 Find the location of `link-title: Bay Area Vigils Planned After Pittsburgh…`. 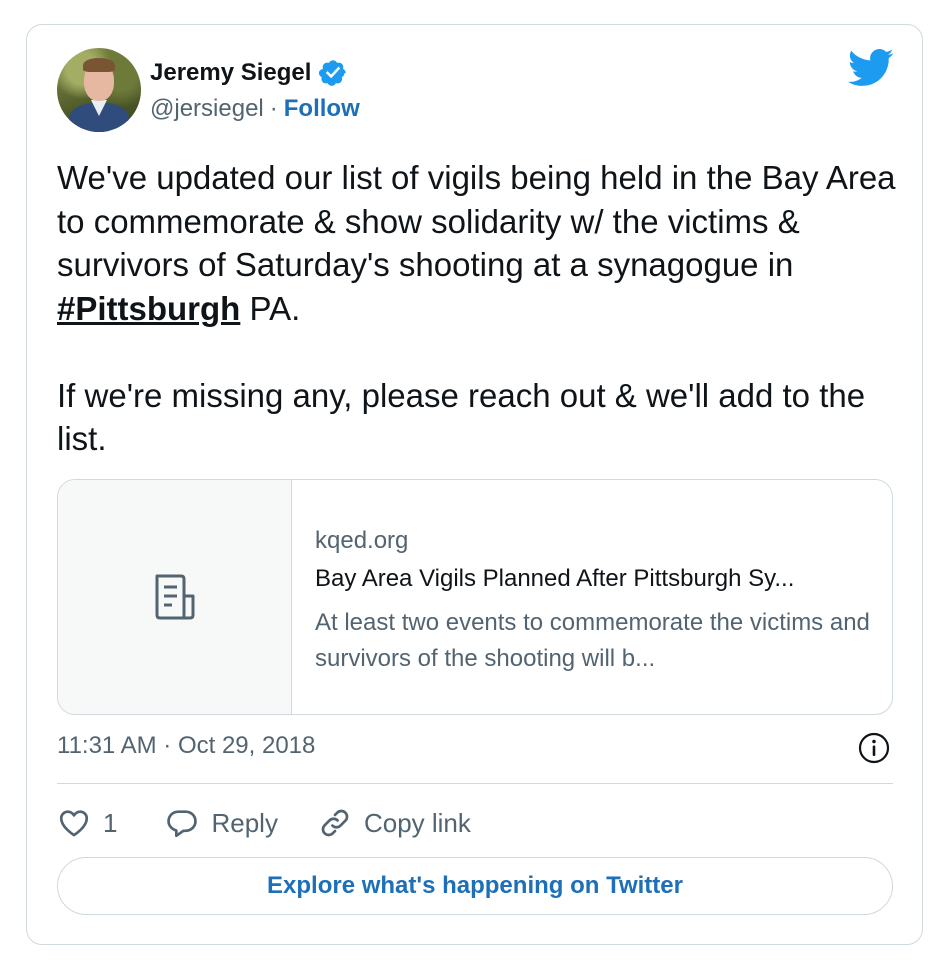

link-title: Bay Area Vigils Planned After Pittsburgh… is located at coordinates (555, 578).